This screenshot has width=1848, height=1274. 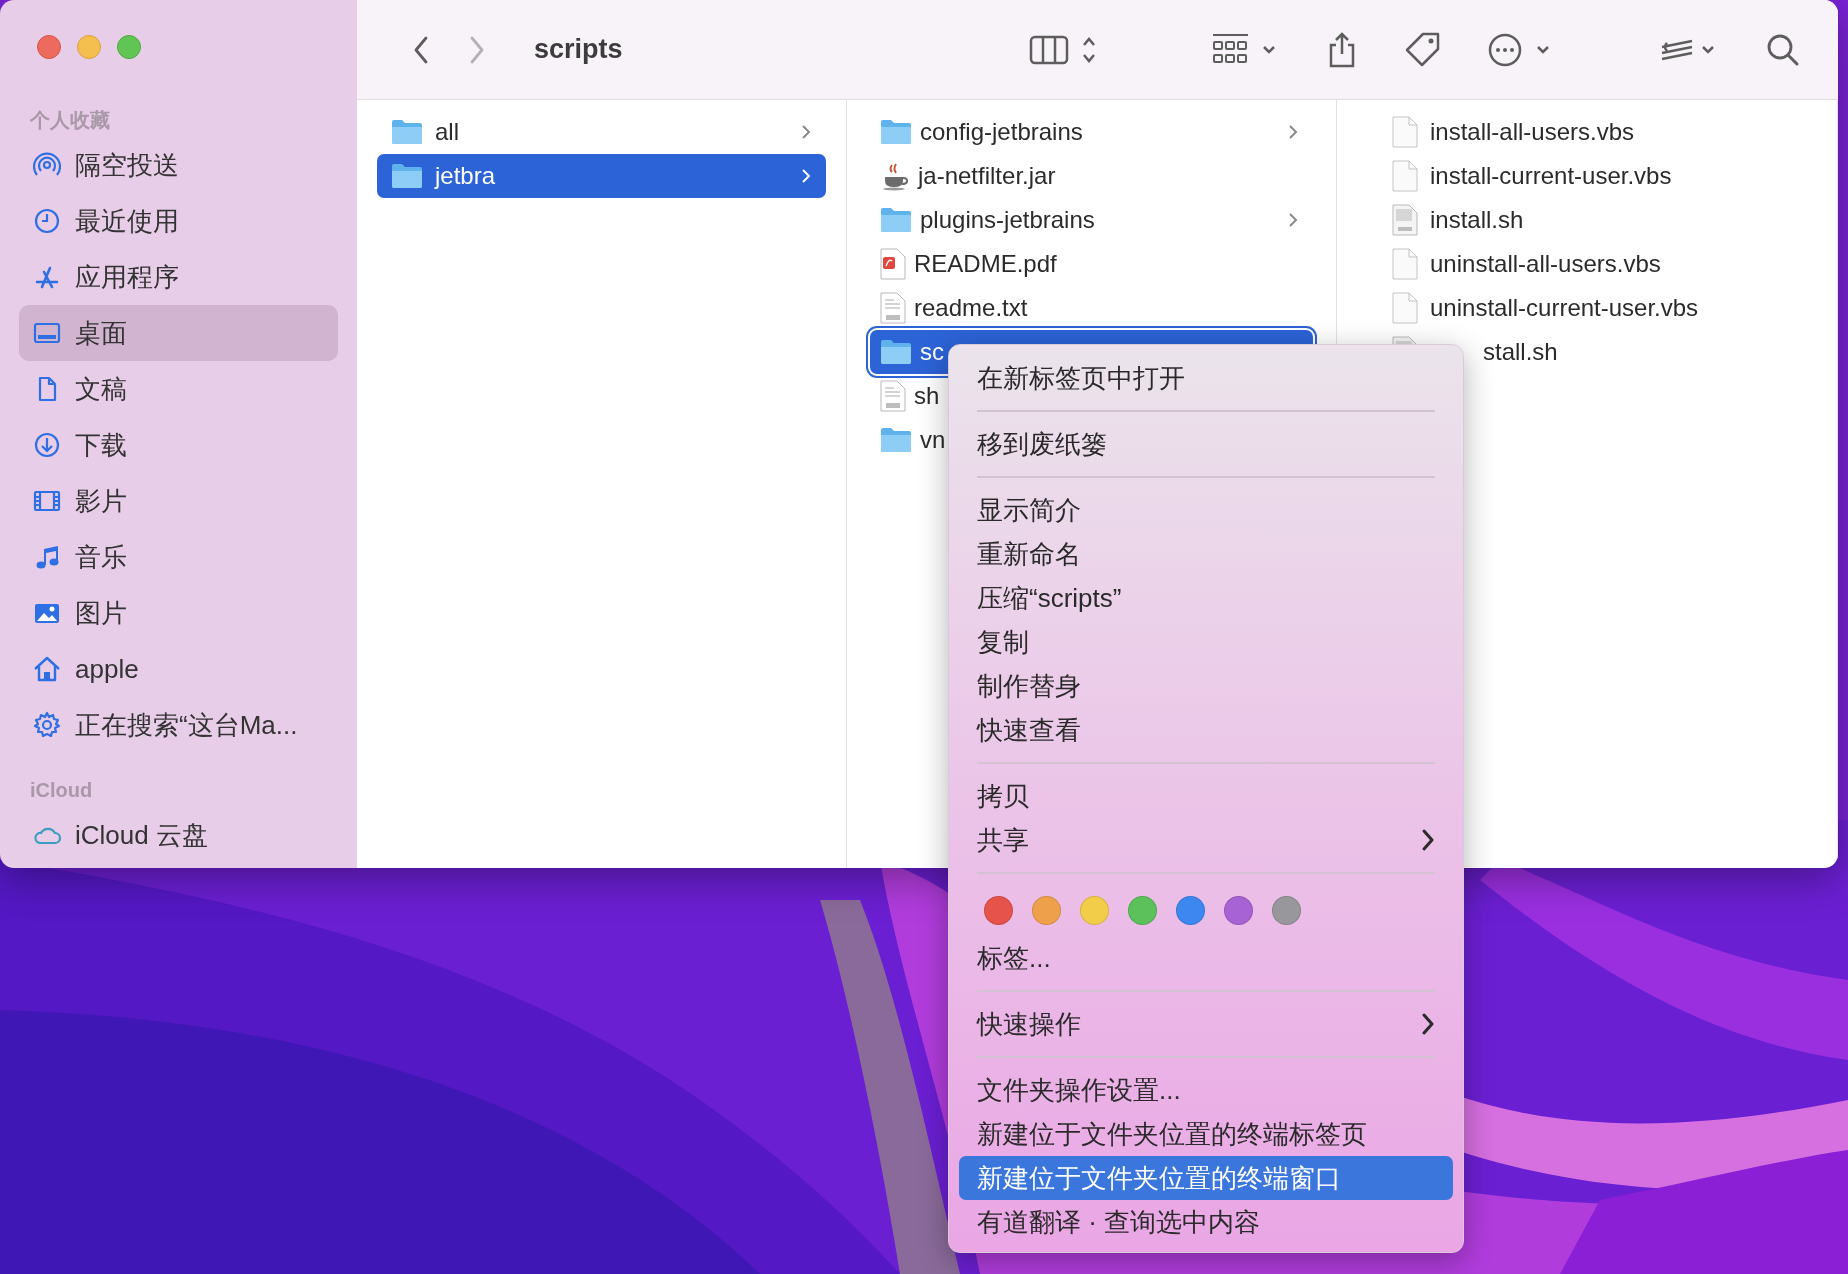 I want to click on section-heading: iCloud, so click(x=61, y=790).